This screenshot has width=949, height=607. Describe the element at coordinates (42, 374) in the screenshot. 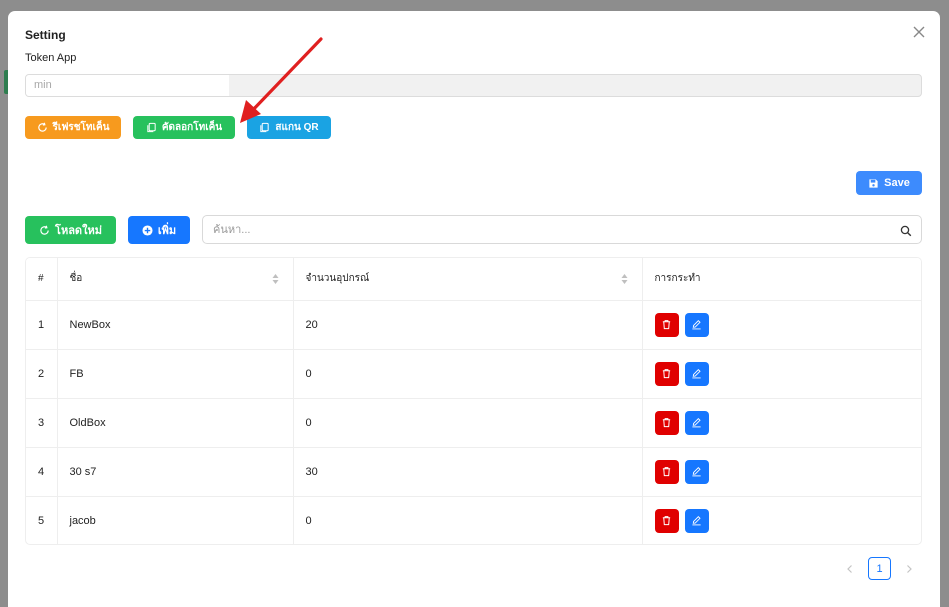

I see `row-index: 2` at that location.